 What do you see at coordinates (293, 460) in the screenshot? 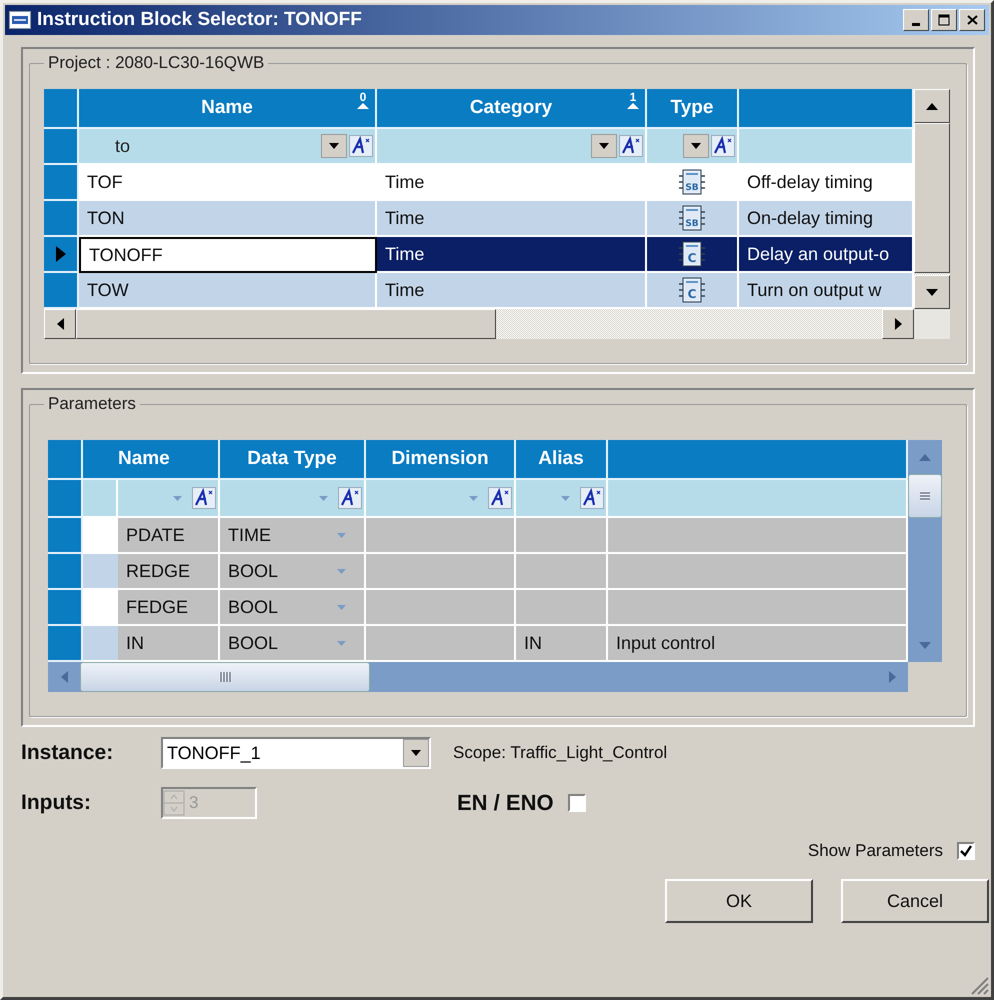
I see `column-header: Data Type` at bounding box center [293, 460].